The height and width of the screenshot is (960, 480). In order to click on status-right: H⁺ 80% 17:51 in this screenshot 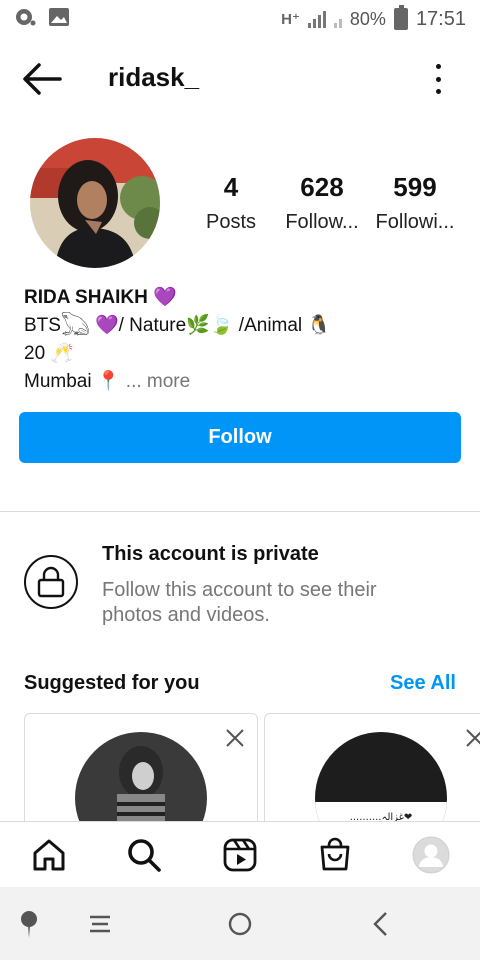, I will do `click(373, 18)`.